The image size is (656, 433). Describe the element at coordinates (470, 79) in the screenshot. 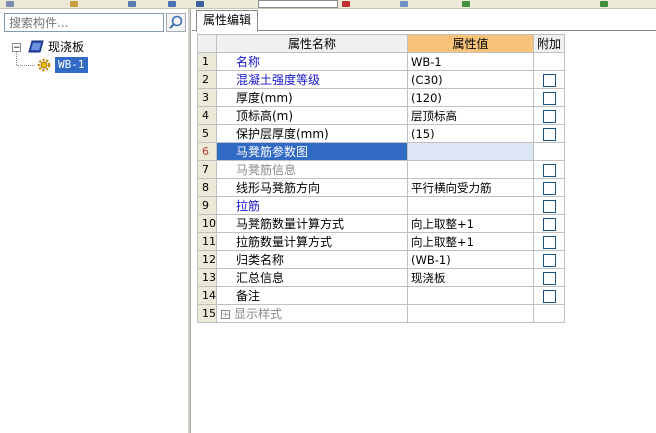

I see `property-value-cell: (C30)` at that location.